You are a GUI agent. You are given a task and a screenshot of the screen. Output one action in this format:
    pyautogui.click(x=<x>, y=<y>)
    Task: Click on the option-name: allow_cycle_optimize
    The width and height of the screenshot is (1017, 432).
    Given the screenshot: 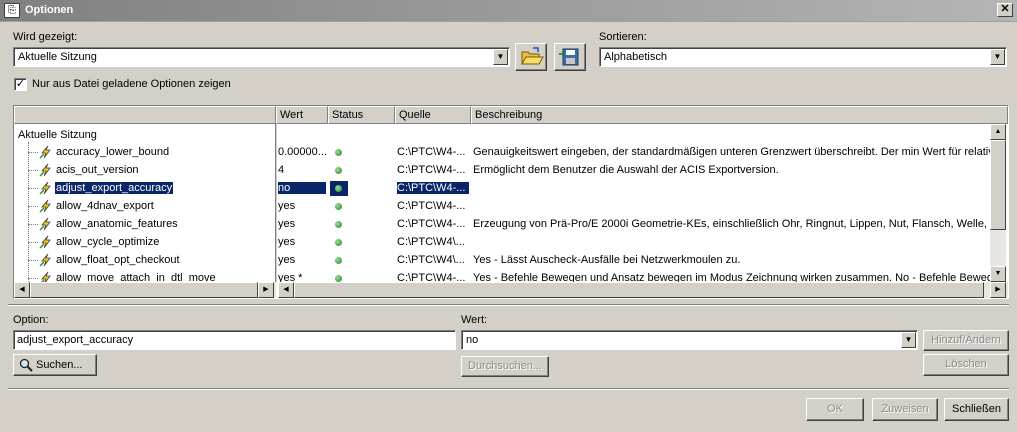 What is the action you would take?
    pyautogui.click(x=108, y=242)
    